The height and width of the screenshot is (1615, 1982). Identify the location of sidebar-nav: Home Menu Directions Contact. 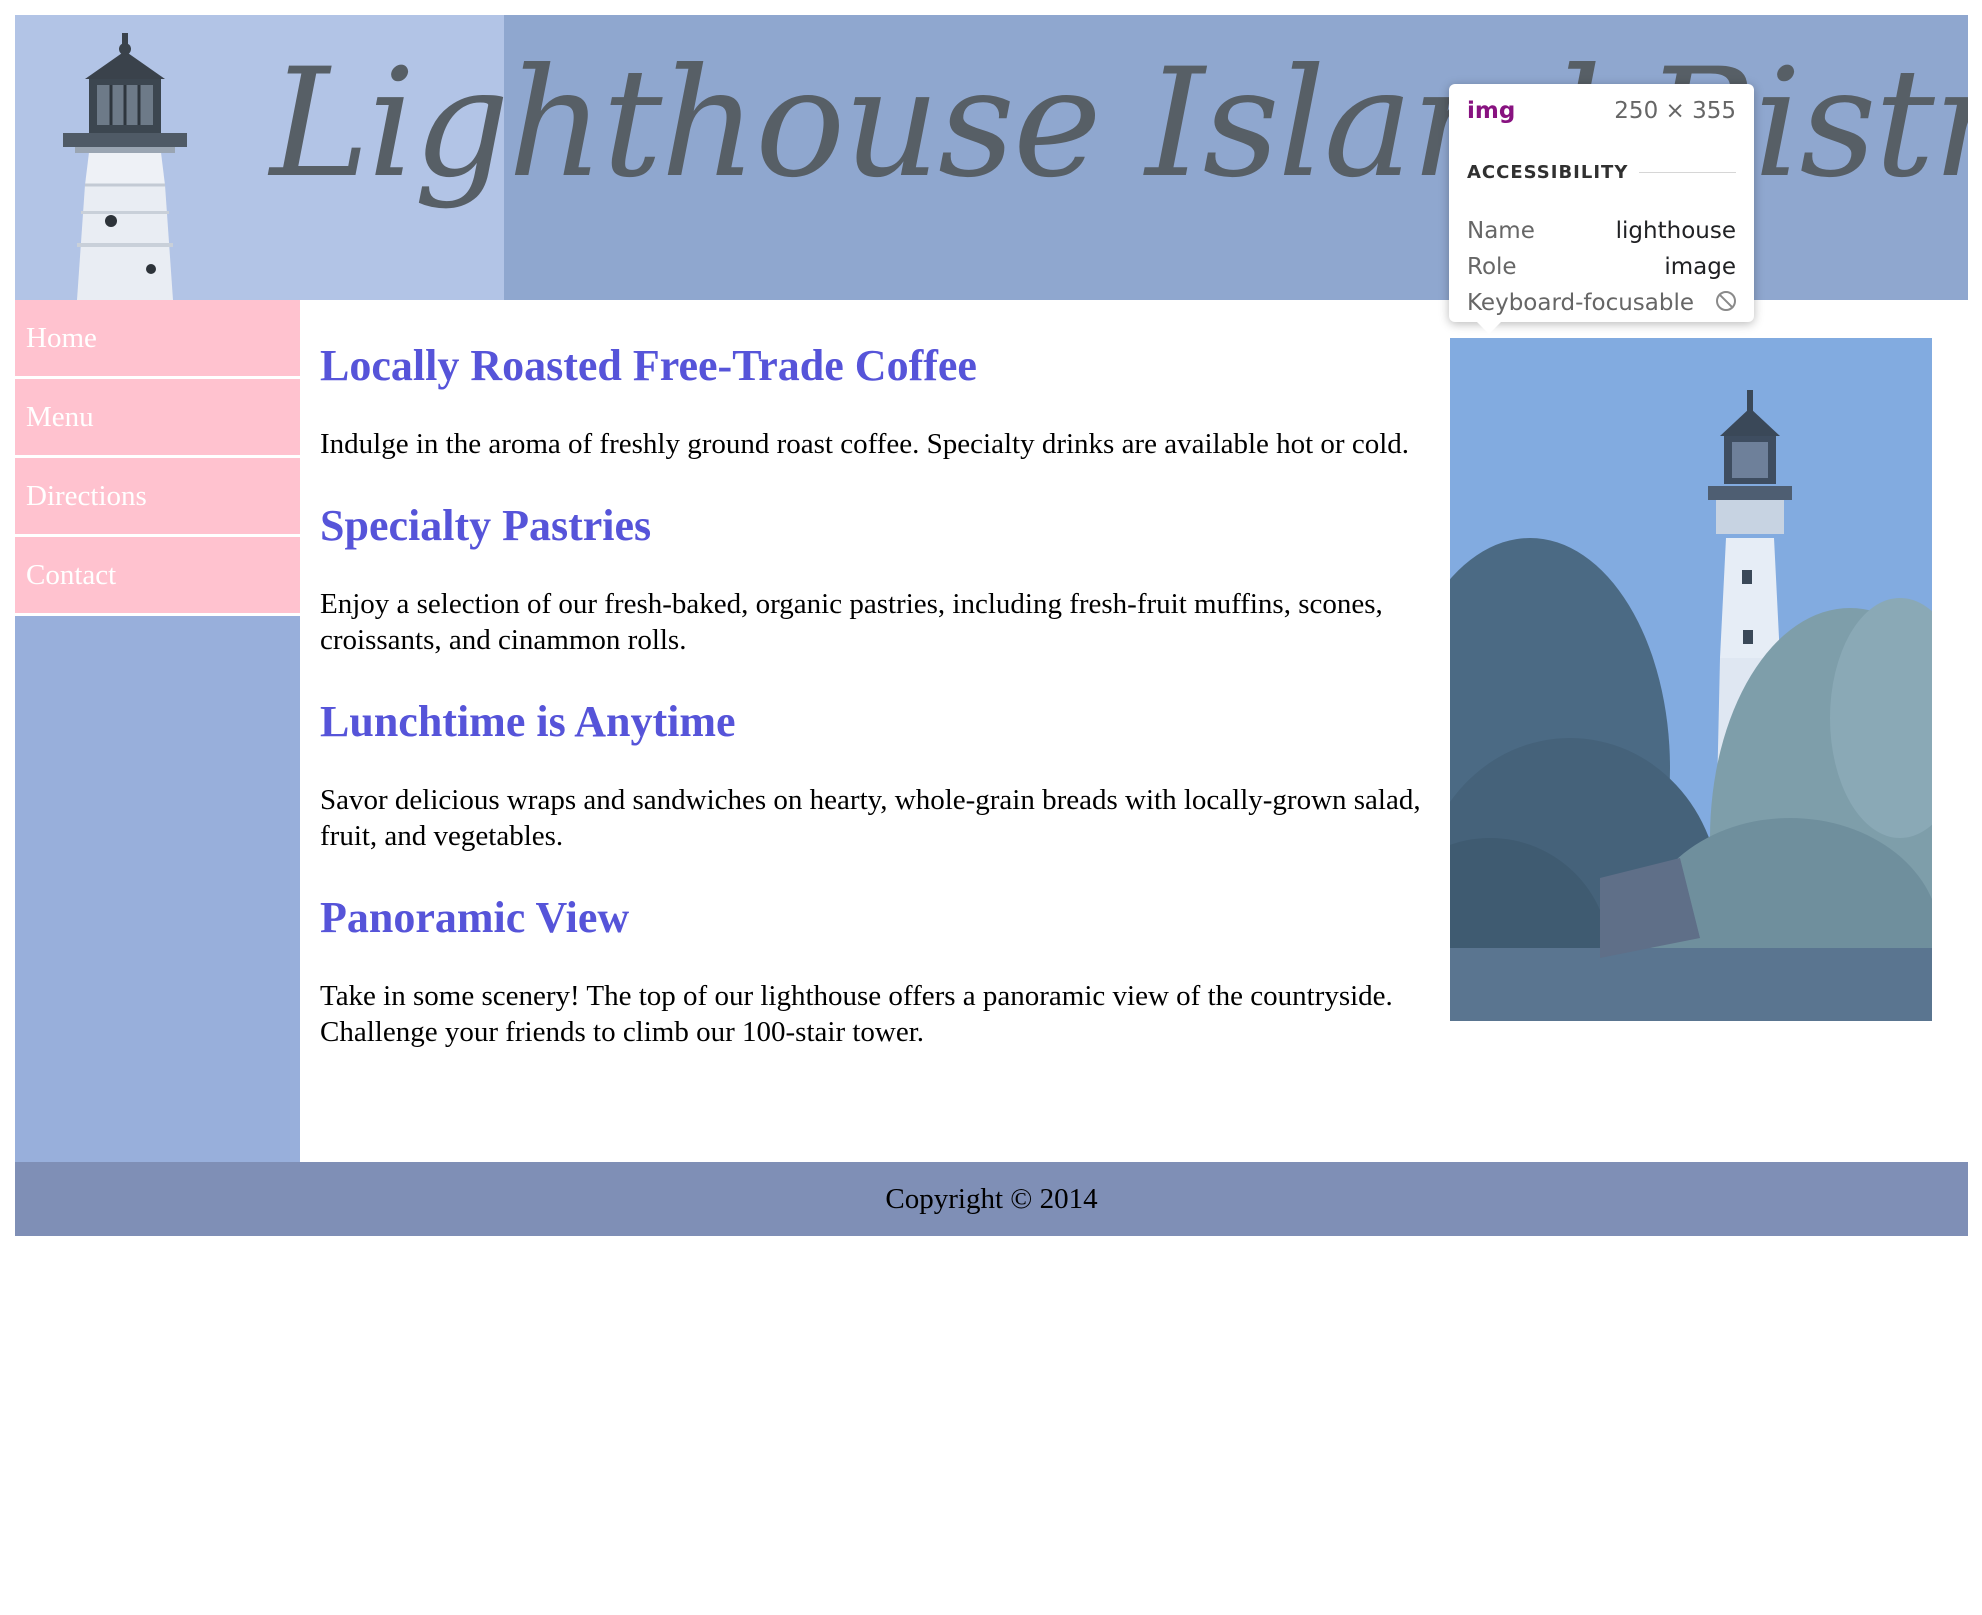
(157, 731).